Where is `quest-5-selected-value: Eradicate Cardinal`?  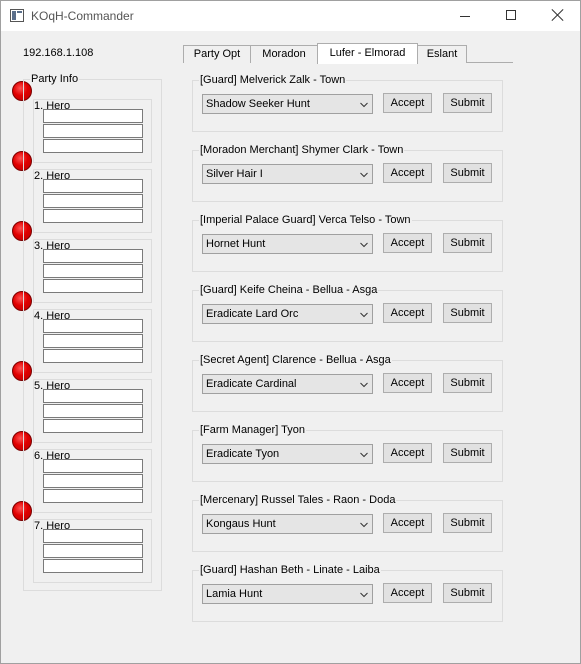
quest-5-selected-value: Eradicate Cardinal is located at coordinates (251, 384).